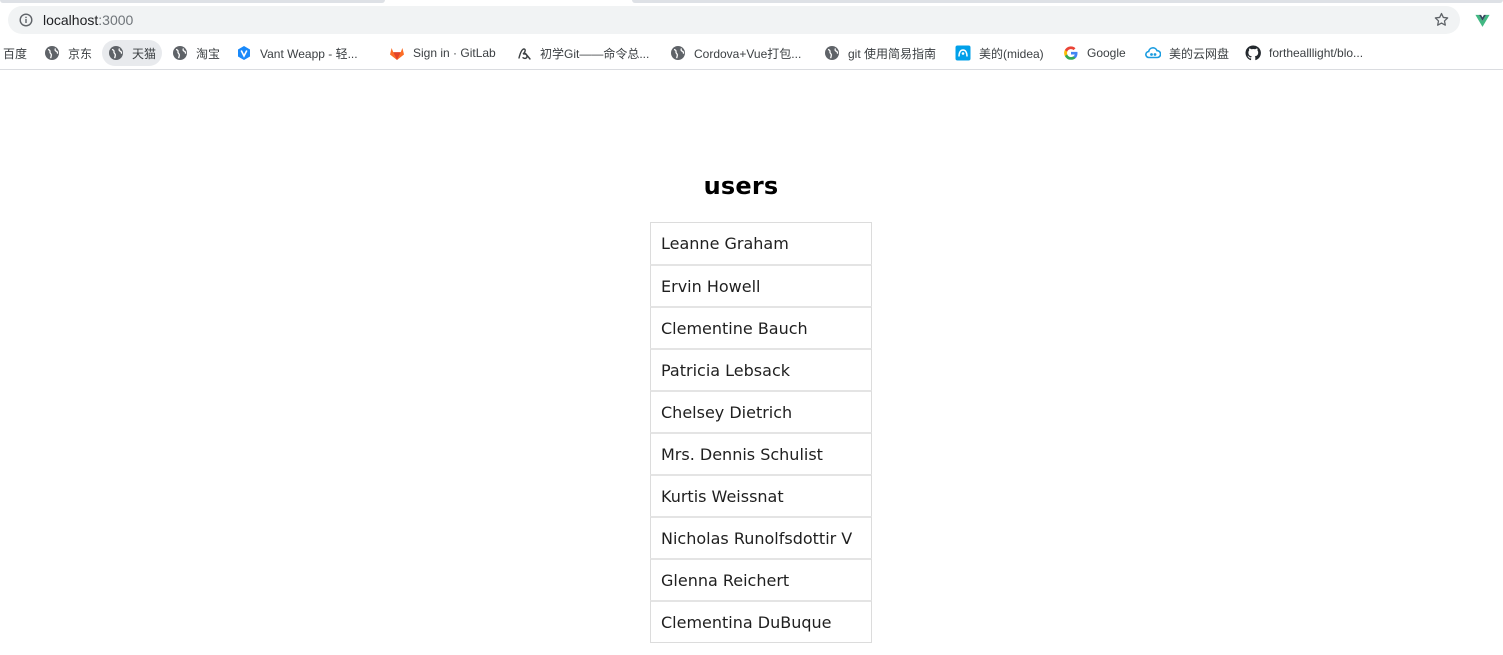 The image size is (1503, 655). I want to click on vue-devtools-icon, so click(1482, 20).